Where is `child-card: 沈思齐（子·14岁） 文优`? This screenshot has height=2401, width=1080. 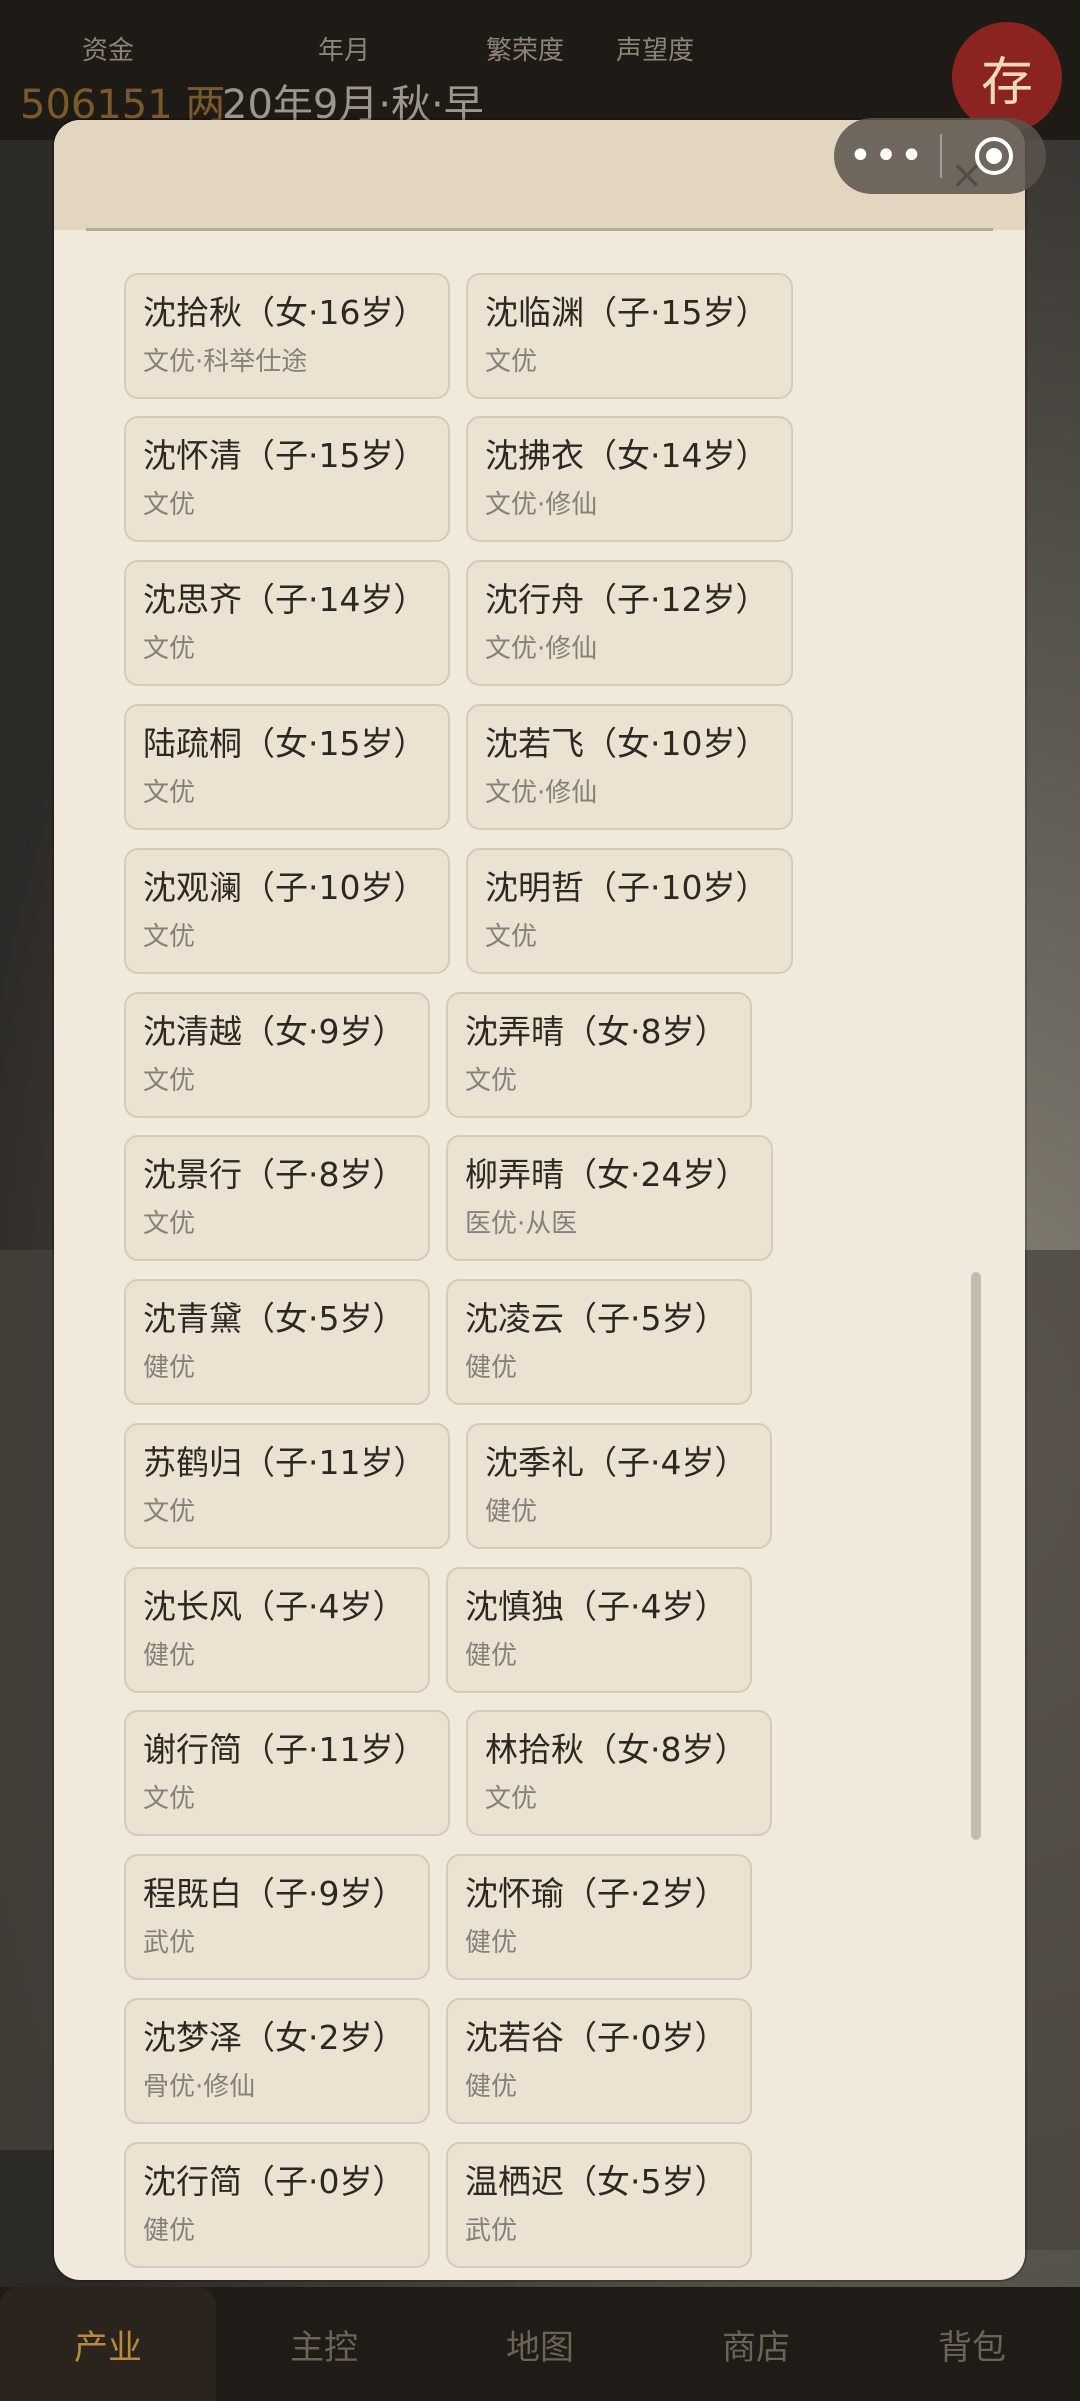
child-card: 沈思齐（子·14岁） 文优 is located at coordinates (287, 623).